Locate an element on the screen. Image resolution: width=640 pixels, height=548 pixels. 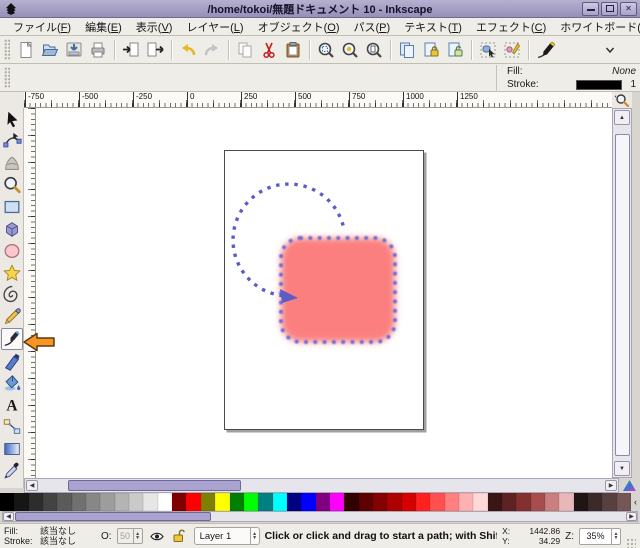
tool-dropper-icon is located at coordinates (12, 471).